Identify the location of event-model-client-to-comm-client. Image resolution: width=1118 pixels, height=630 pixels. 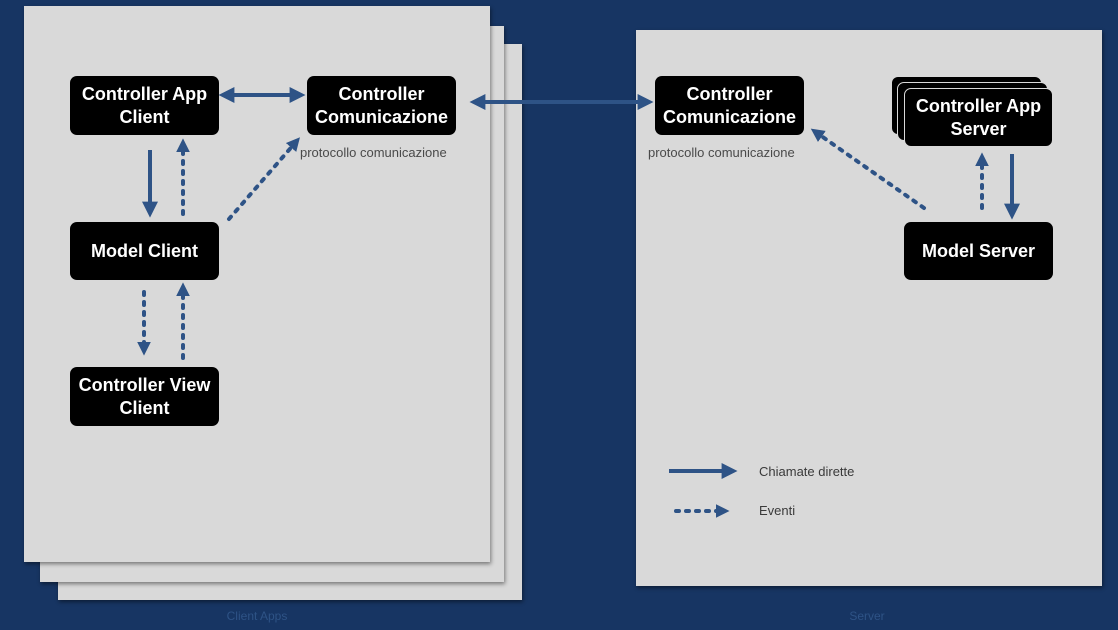
(263, 179).